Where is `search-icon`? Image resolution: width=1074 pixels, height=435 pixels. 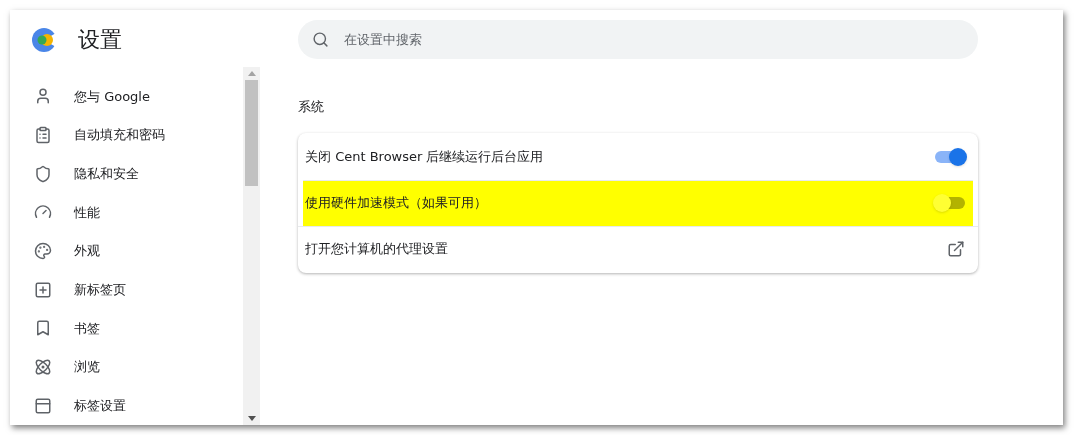
search-icon is located at coordinates (320, 39).